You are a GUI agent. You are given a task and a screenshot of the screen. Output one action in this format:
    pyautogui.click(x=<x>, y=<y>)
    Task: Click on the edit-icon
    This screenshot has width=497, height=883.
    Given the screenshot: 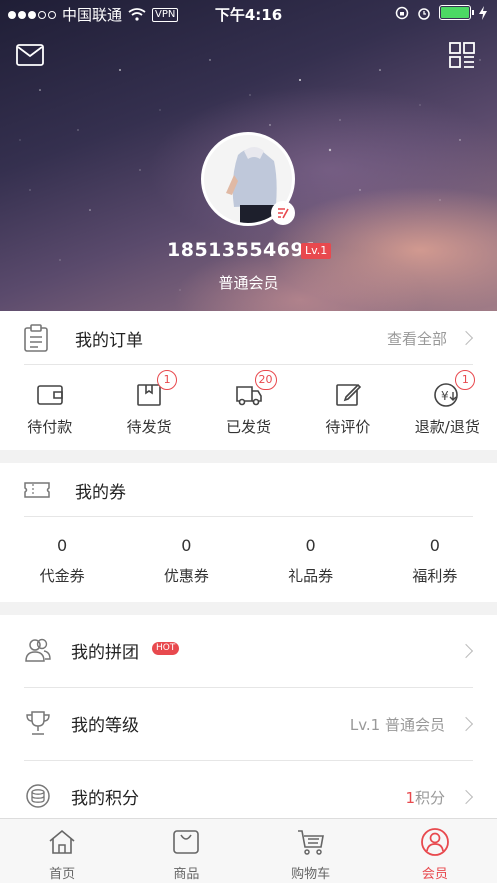 What is the action you would take?
    pyautogui.click(x=349, y=394)
    